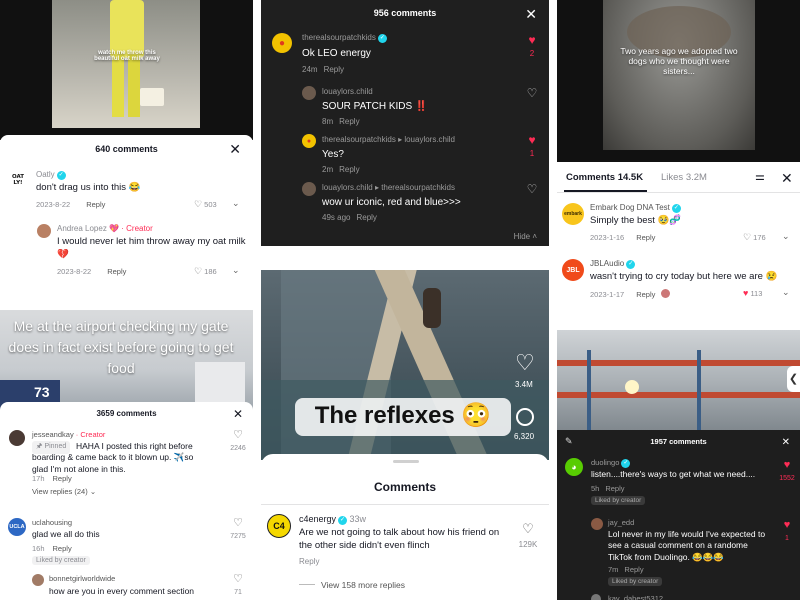 The image size is (800, 600). Describe the element at coordinates (61, 560) in the screenshot. I see `liked-by-creator: Liked by creator` at that location.